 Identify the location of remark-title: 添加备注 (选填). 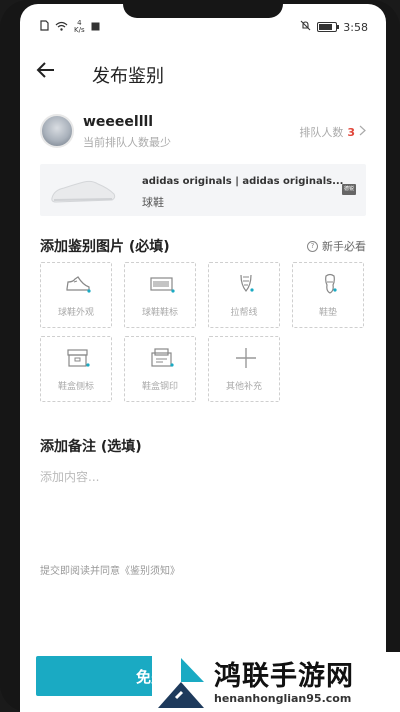
(91, 447).